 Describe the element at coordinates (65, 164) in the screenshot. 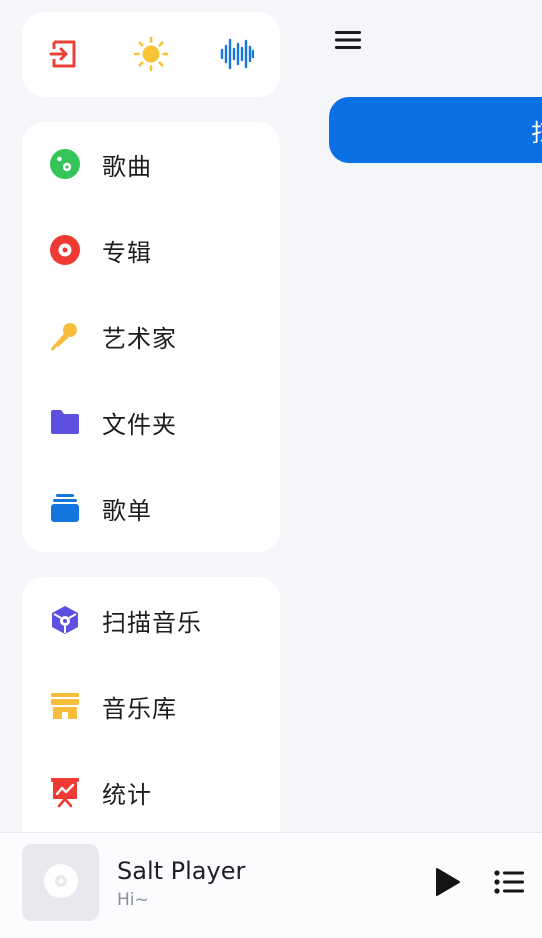

I see `music-note-icon` at that location.